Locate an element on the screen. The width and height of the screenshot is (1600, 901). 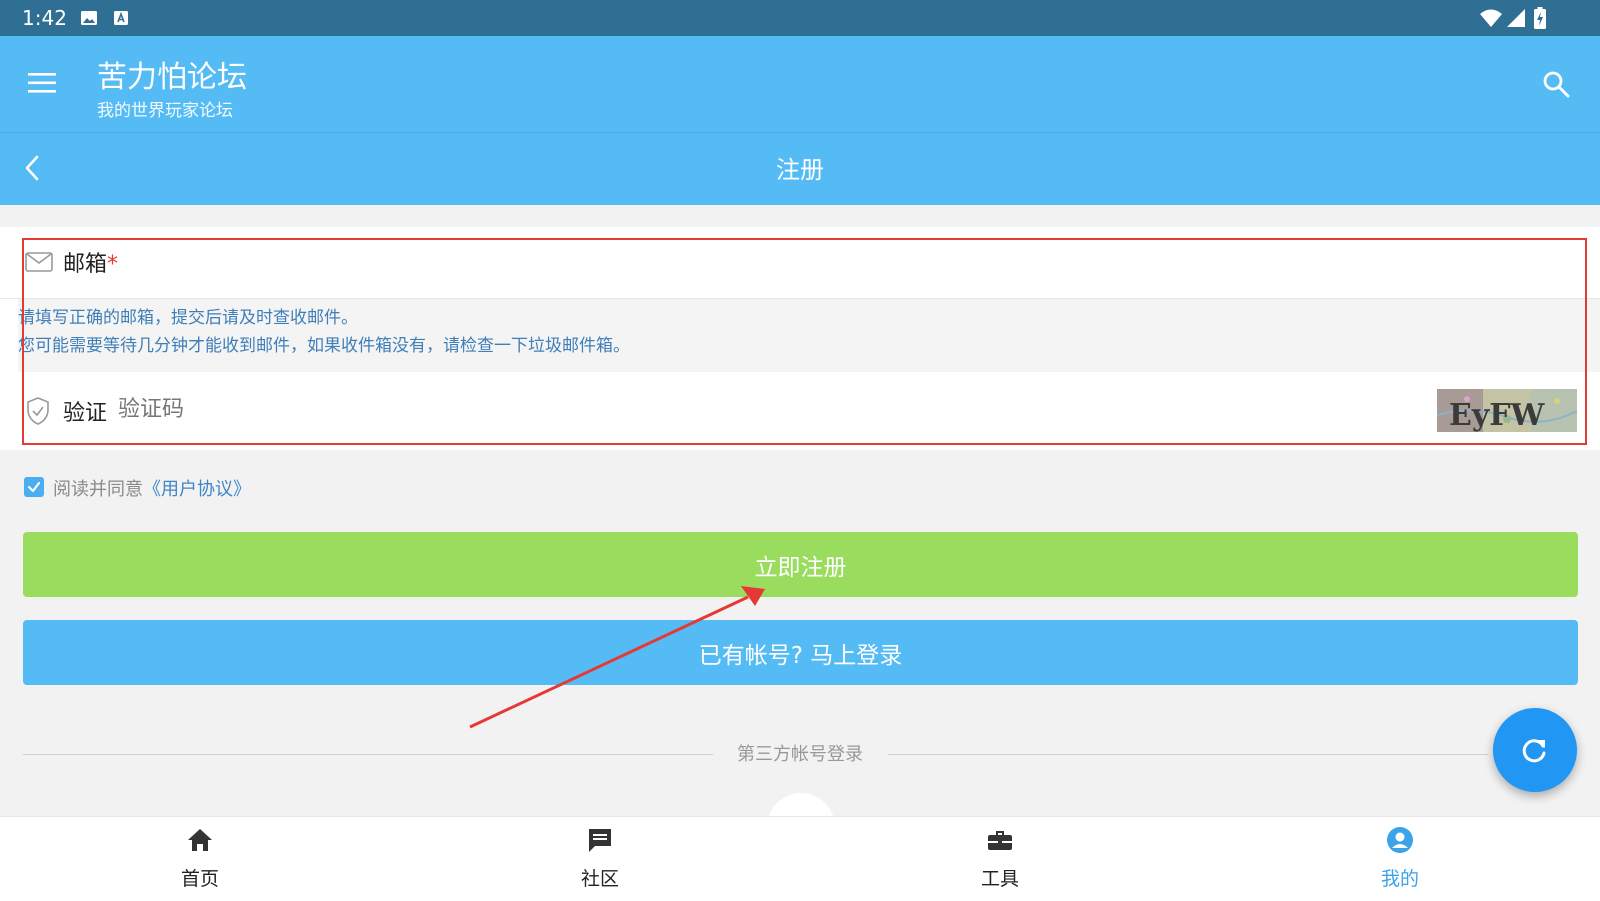
home-icon is located at coordinates (200, 840).